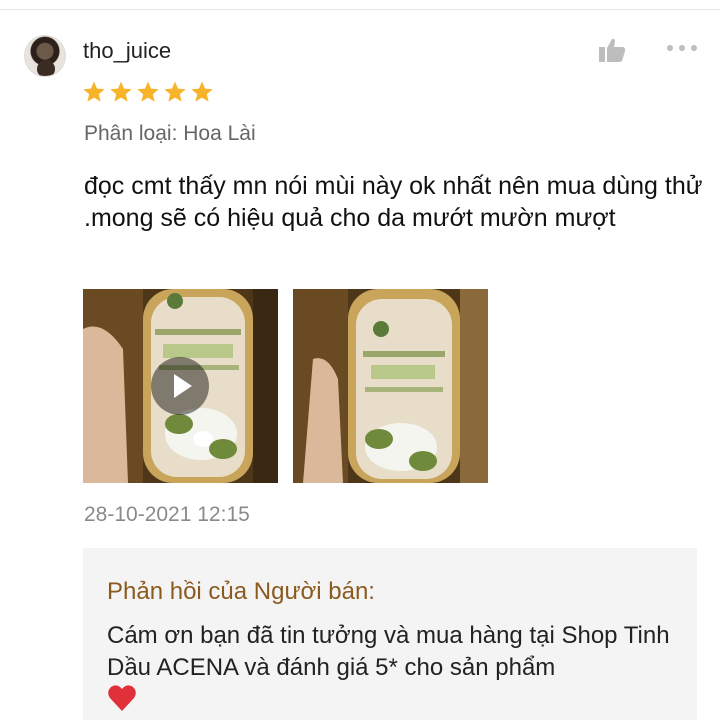 The width and height of the screenshot is (720, 720). What do you see at coordinates (122, 698) in the screenshot?
I see `heart-icon` at bounding box center [122, 698].